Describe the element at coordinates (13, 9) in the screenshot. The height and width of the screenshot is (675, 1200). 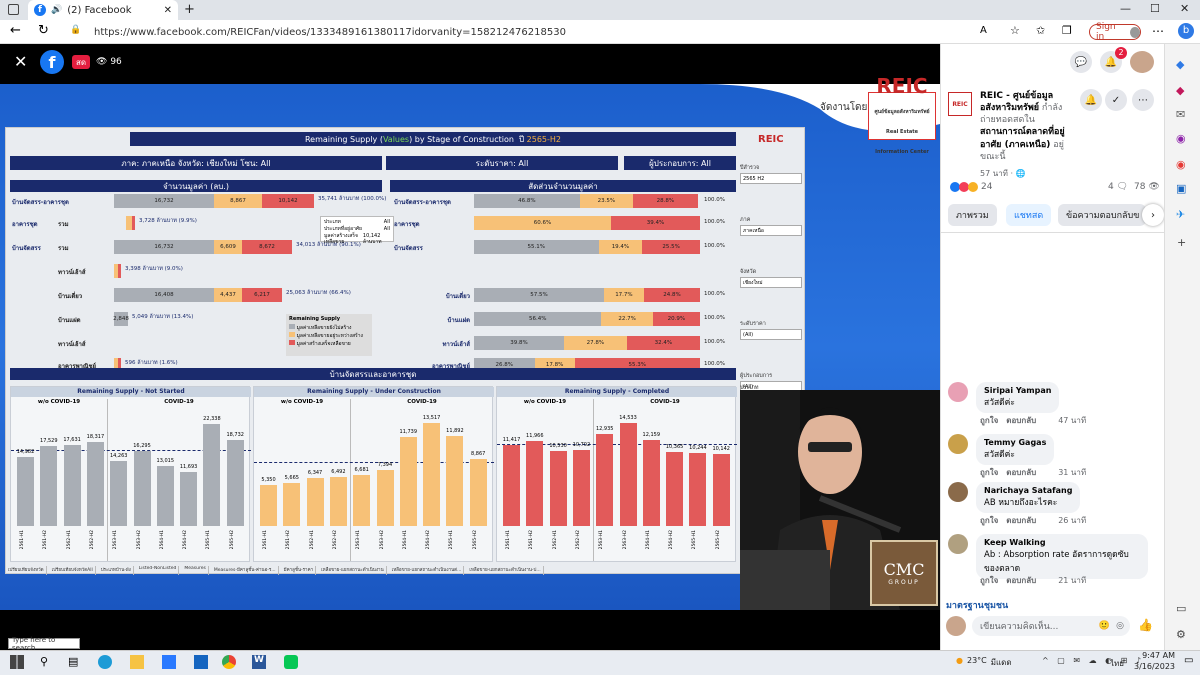
I see `tab-actions-icon` at that location.